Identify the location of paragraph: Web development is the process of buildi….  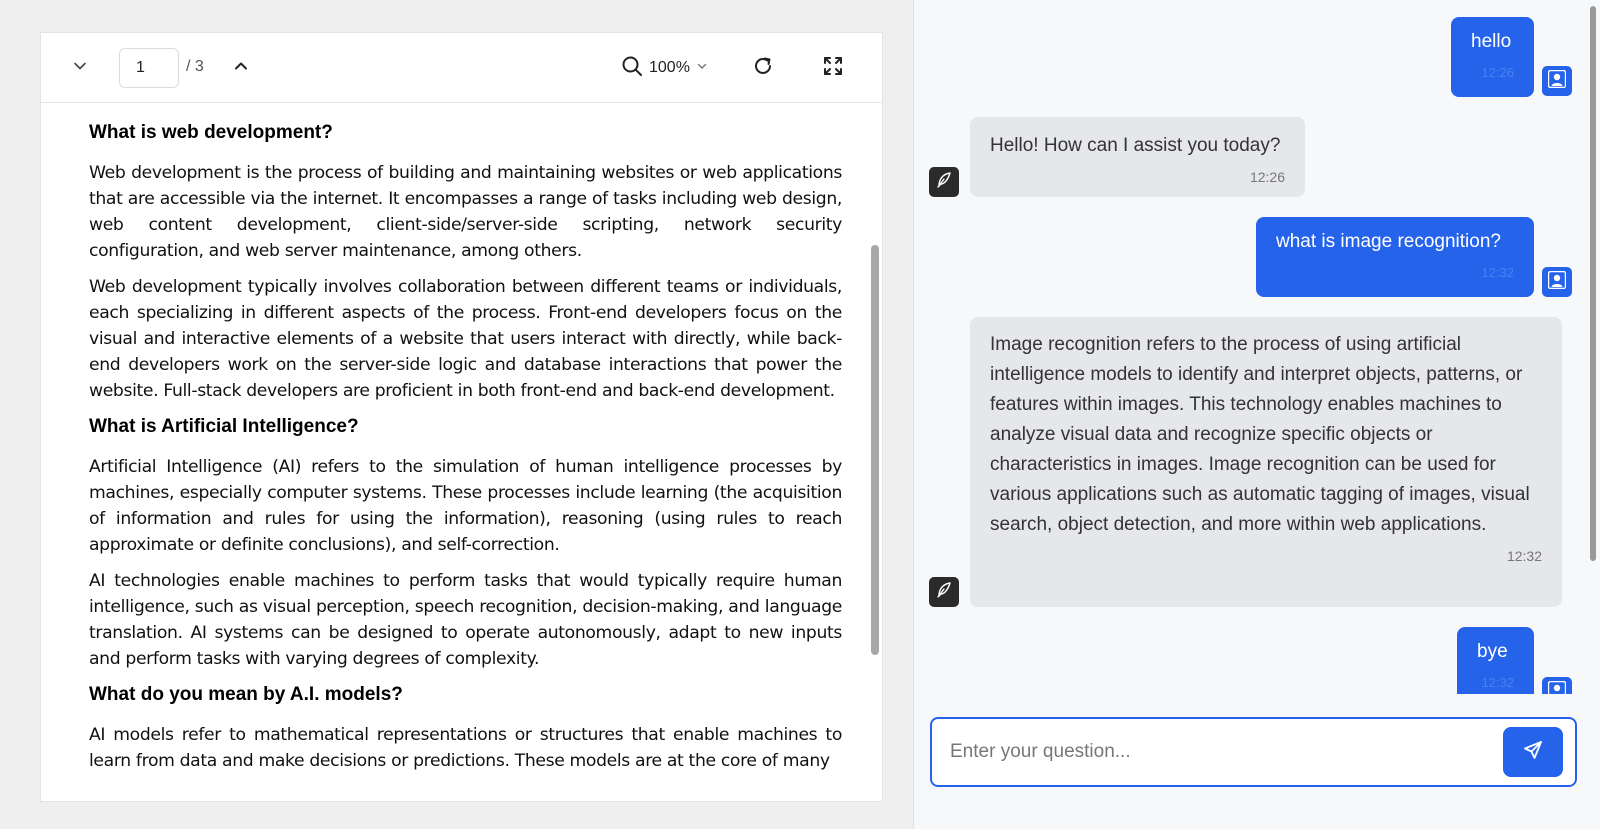
(465, 212).